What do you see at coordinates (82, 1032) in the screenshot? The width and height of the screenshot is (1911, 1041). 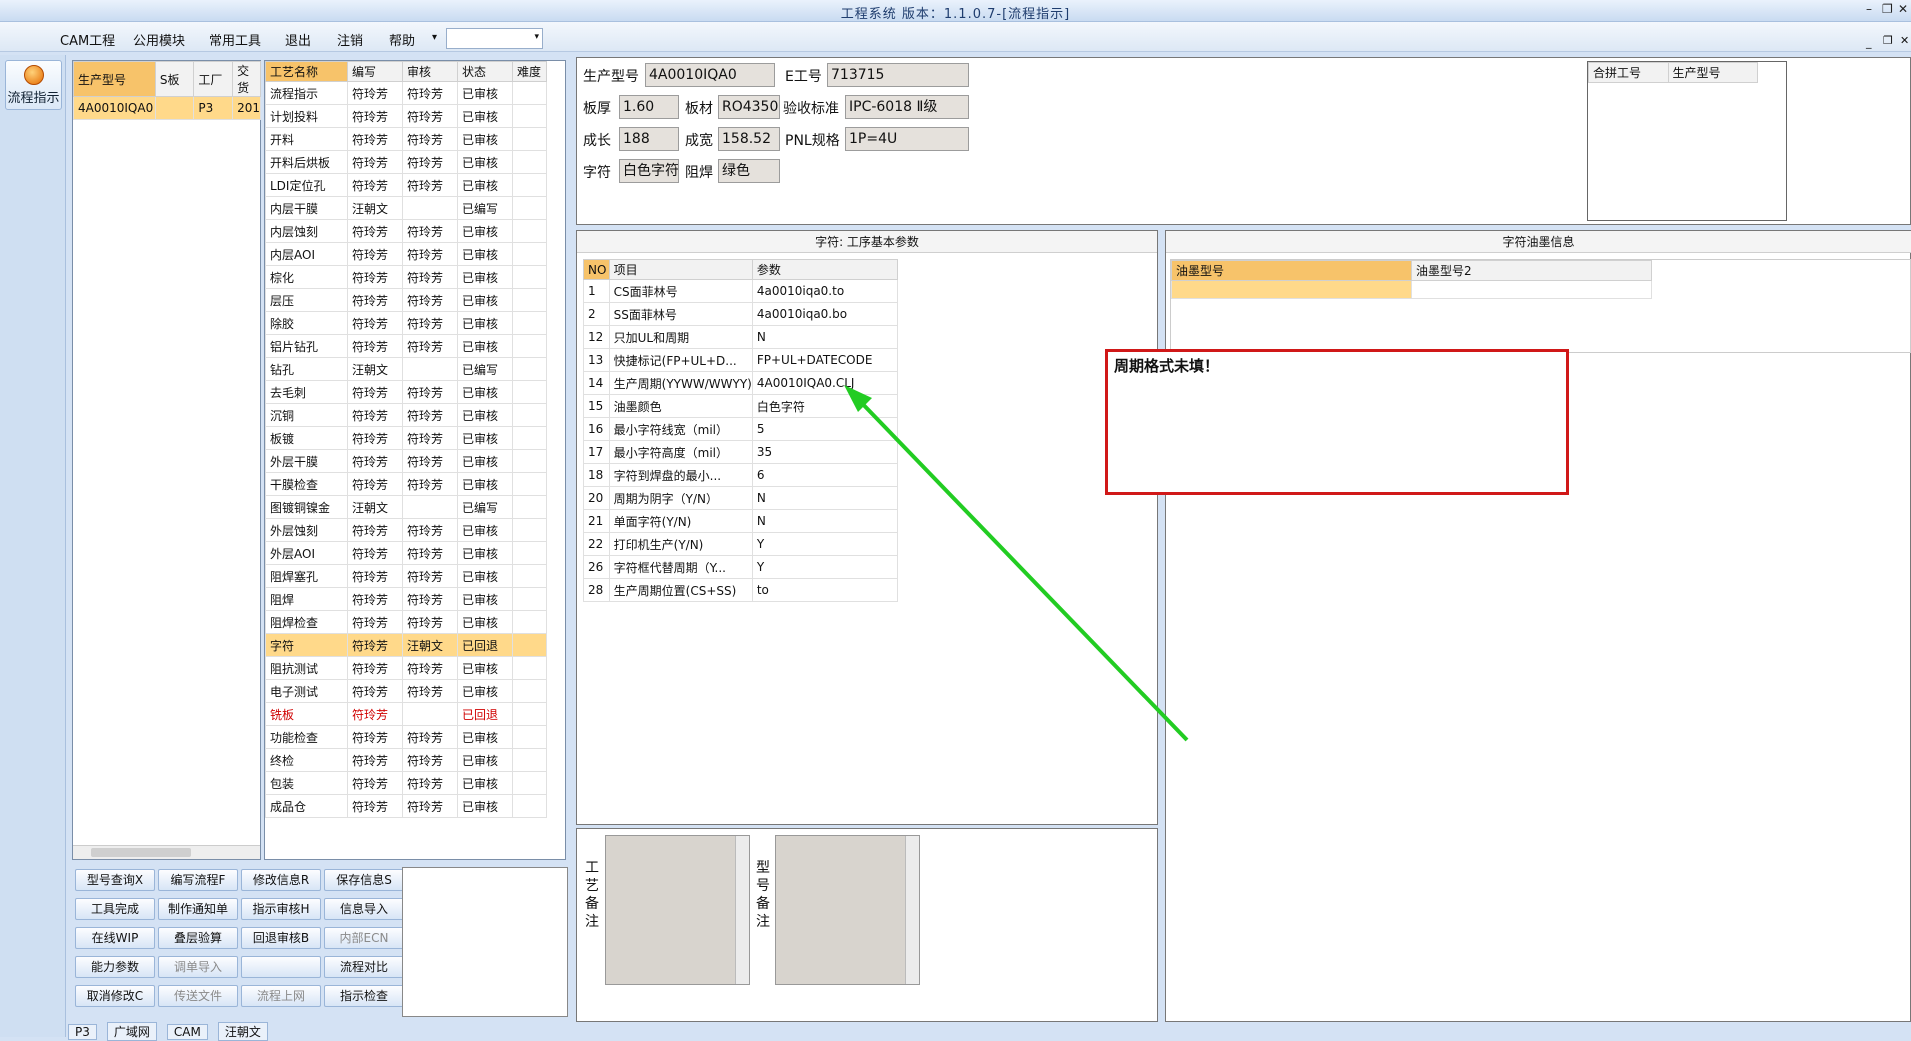 I see `status-factory: P3` at bounding box center [82, 1032].